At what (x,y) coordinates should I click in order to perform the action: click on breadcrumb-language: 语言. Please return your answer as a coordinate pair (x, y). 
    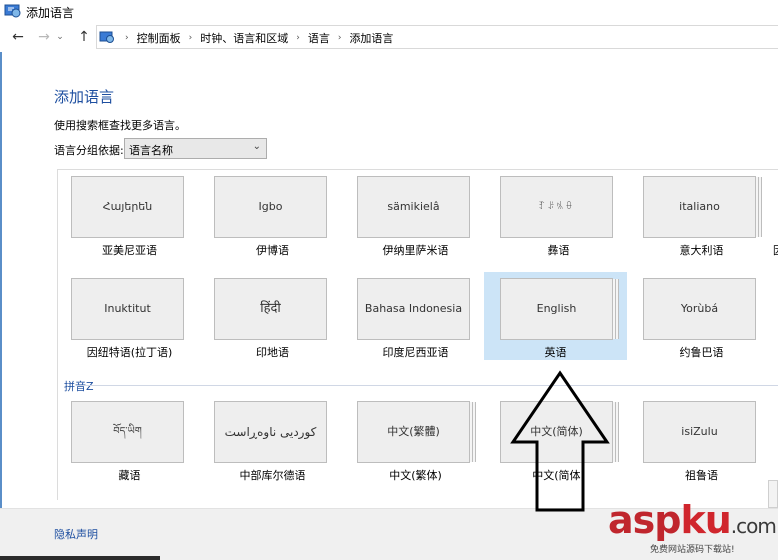
    Looking at the image, I should click on (319, 38).